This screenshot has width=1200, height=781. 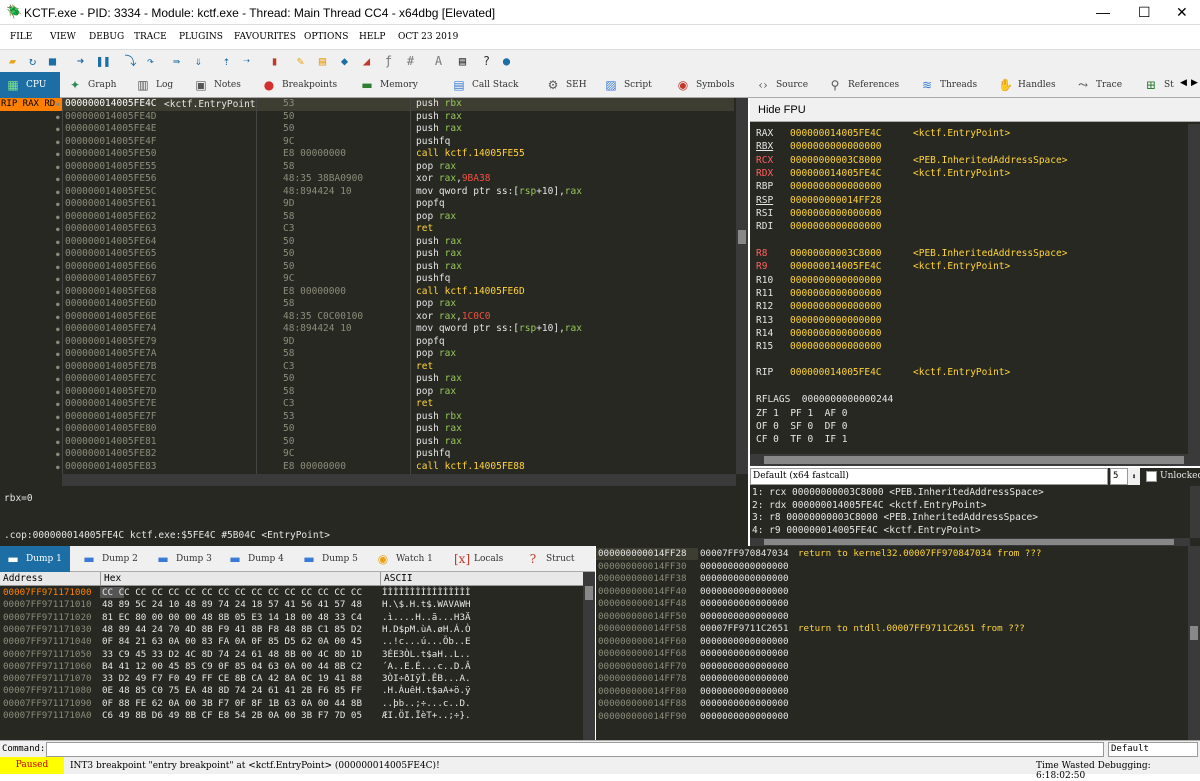 I want to click on dump-address: 00007FF971171080, so click(x=47, y=691).